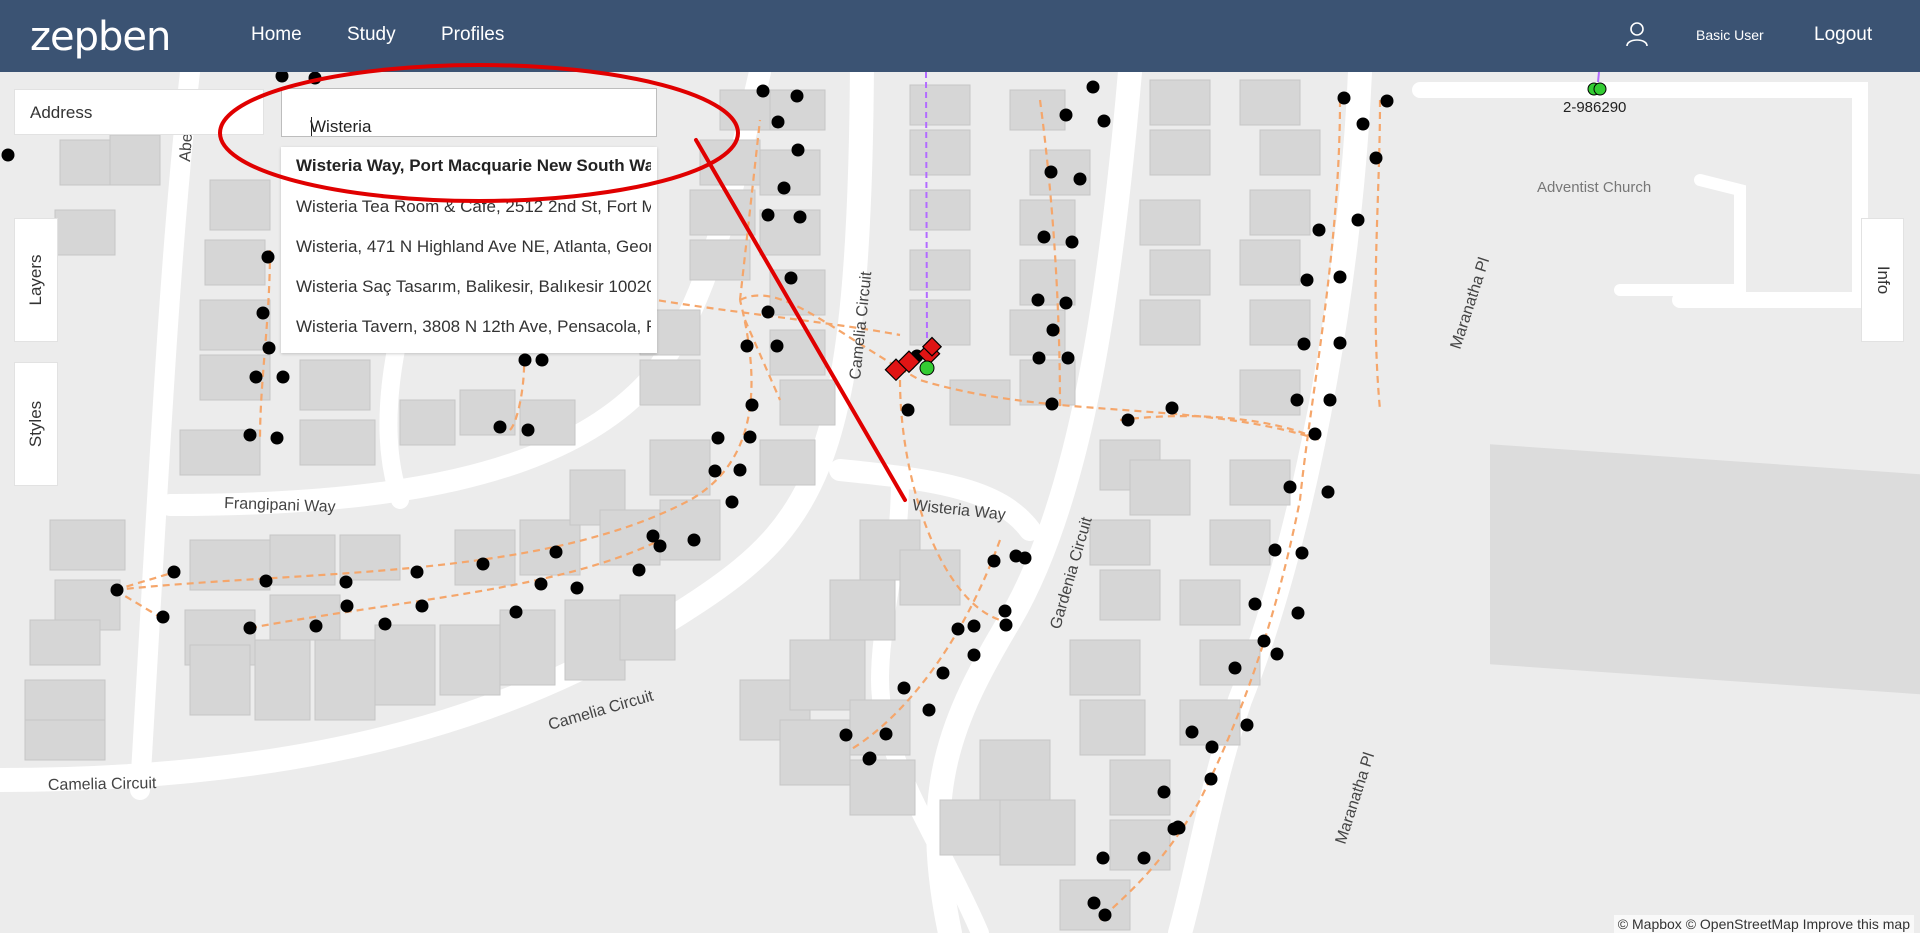 The image size is (1920, 933). I want to click on logout-button: Logout, so click(1843, 35).